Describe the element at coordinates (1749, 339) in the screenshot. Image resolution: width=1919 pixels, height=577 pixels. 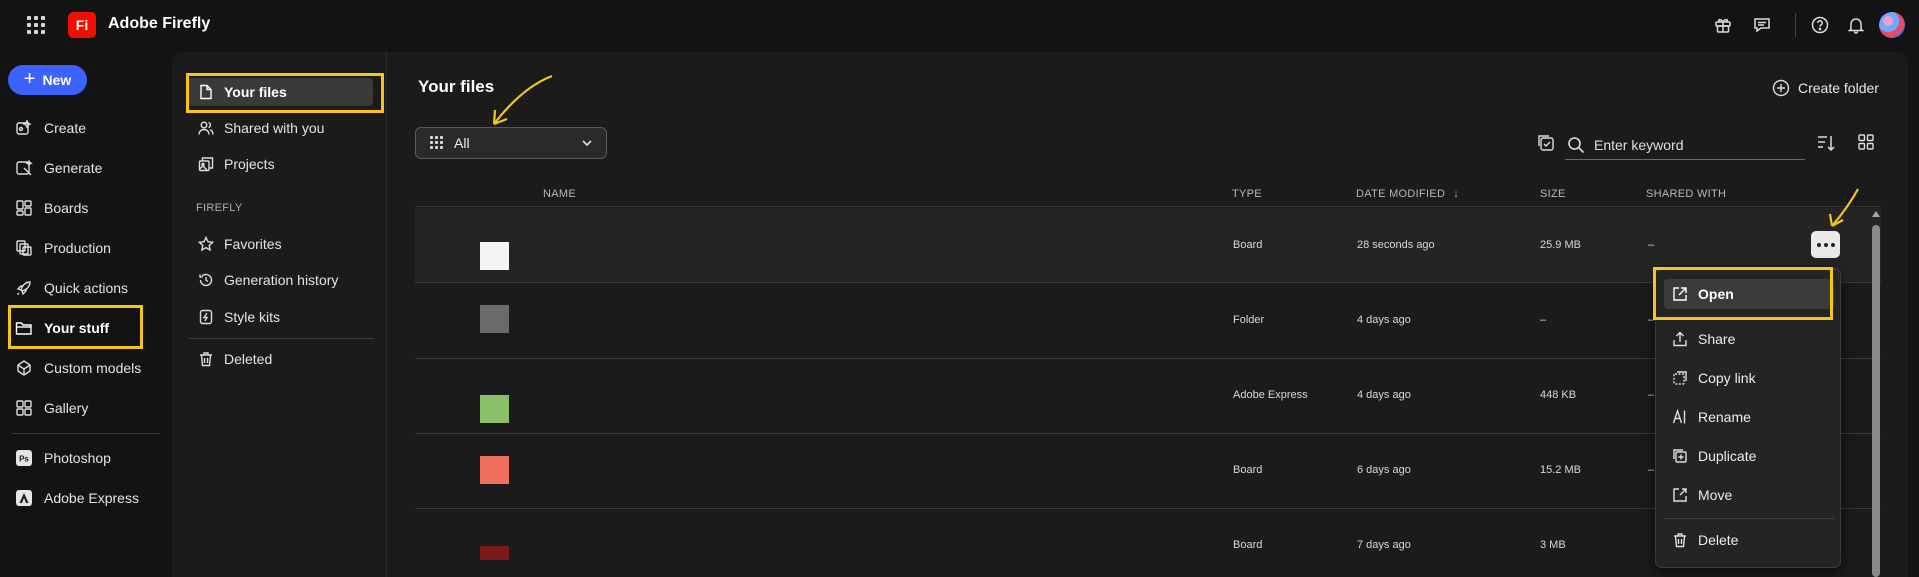
I see `menu-item-share: Share` at that location.